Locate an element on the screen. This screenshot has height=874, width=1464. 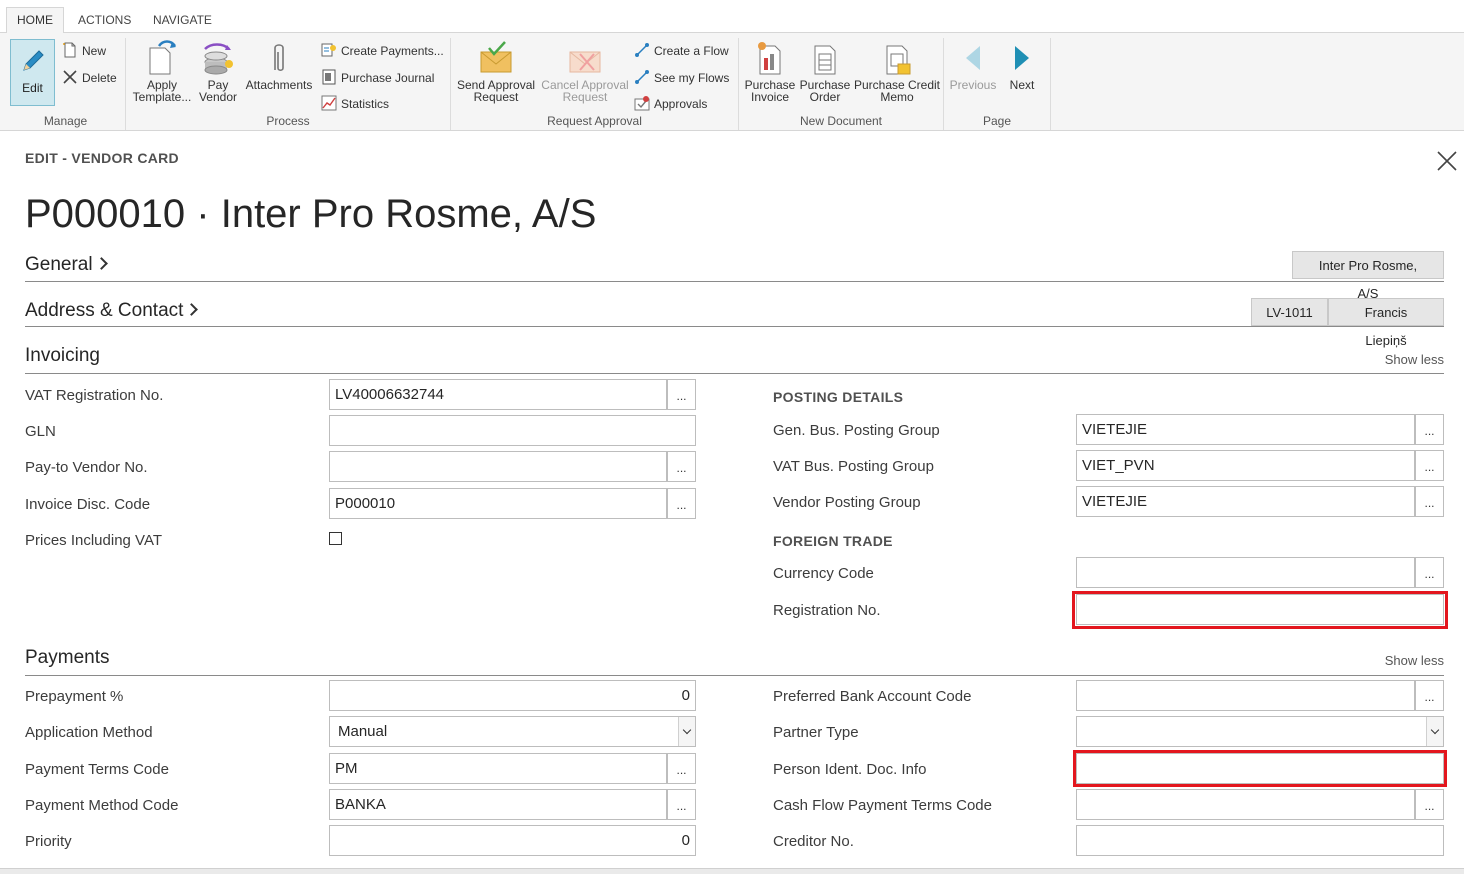
new-button: New is located at coordinates (84, 51).